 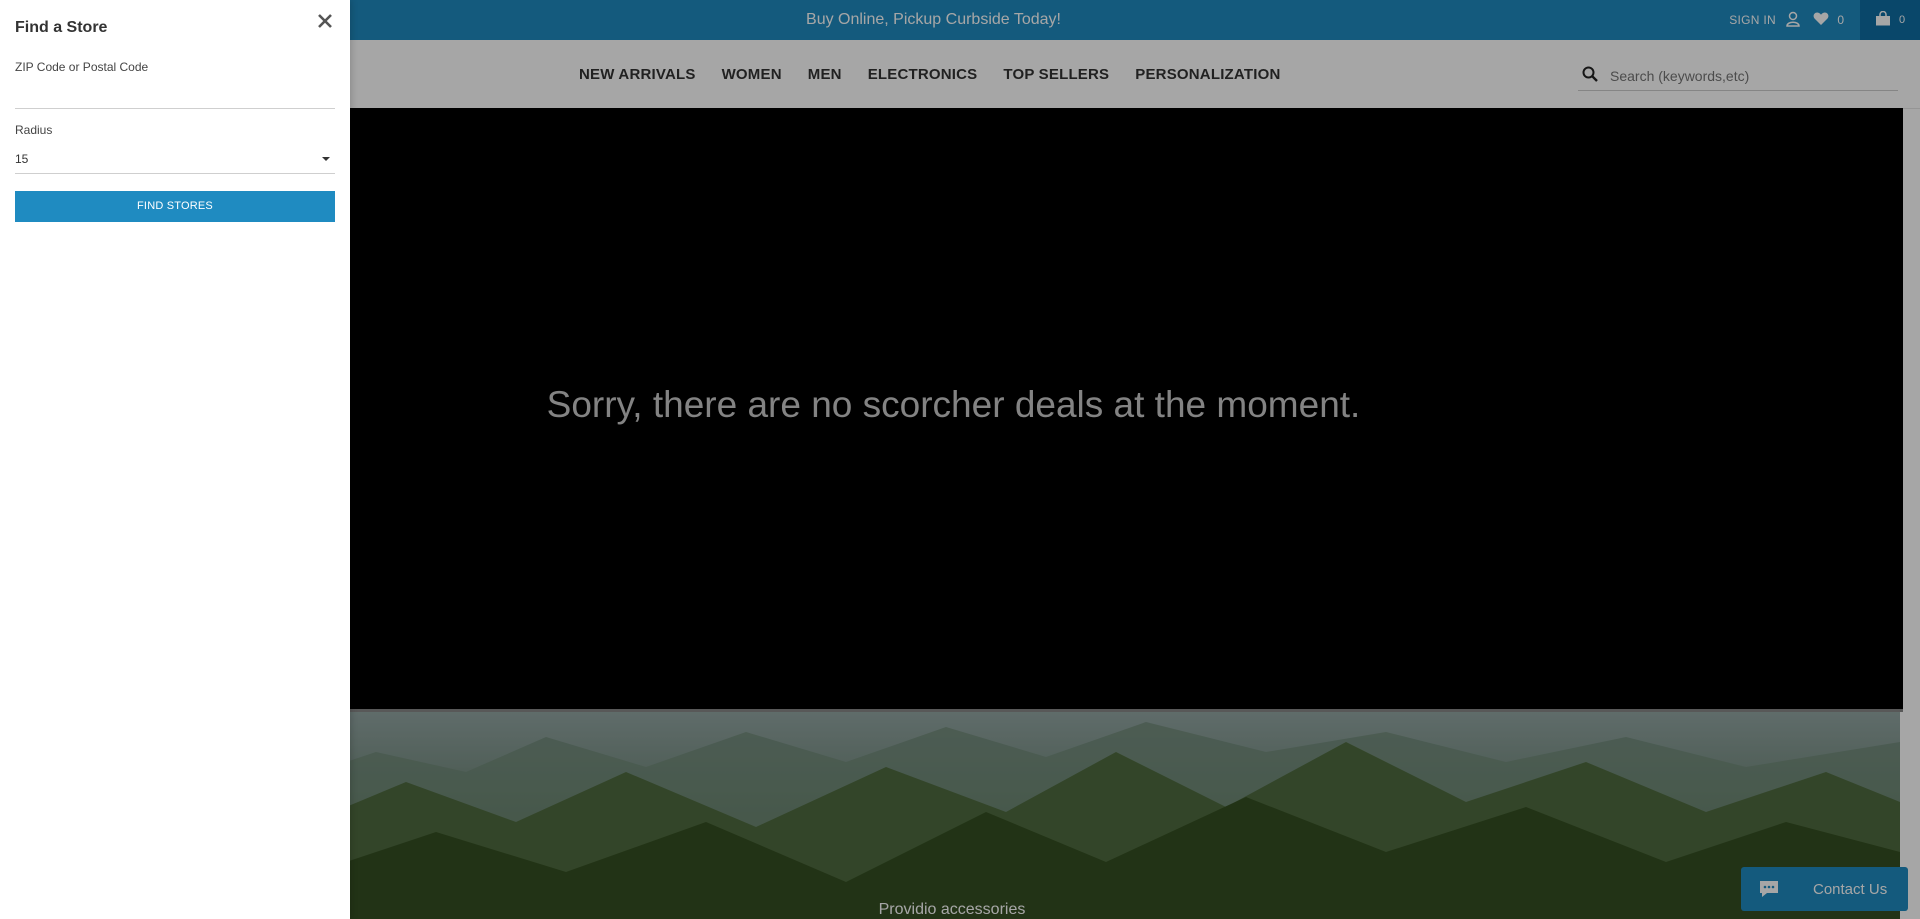 What do you see at coordinates (82, 67) in the screenshot?
I see `zip-code-label: ZIP Code or Postal Code` at bounding box center [82, 67].